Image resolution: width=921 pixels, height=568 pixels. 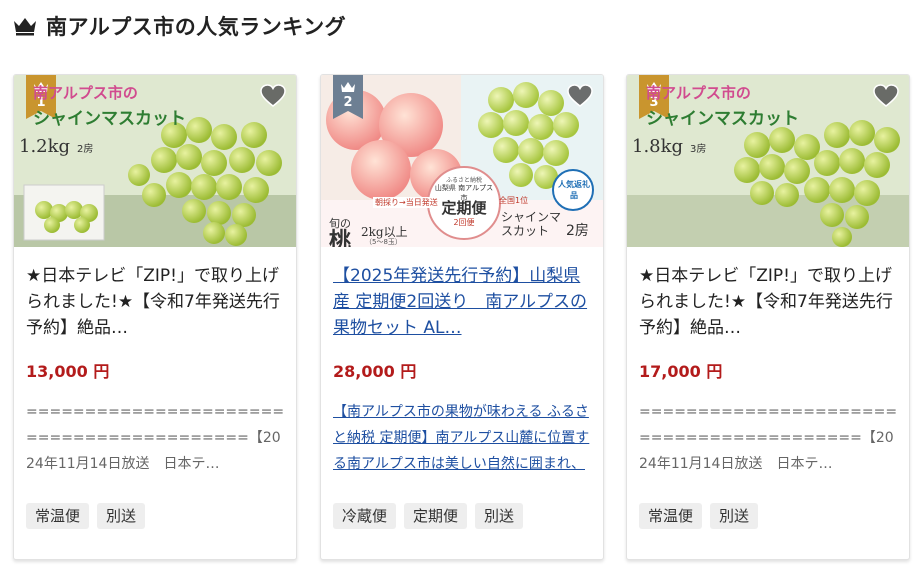 I want to click on product-price: 28,000 円, so click(x=375, y=371).